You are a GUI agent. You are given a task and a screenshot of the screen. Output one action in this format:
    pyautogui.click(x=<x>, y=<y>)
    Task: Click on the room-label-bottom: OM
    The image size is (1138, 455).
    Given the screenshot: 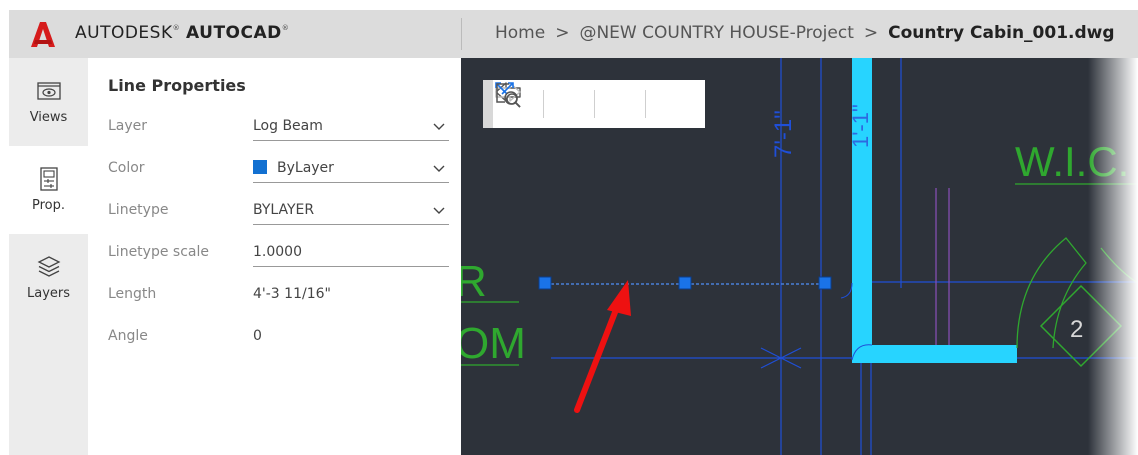 What is the action you would take?
    pyautogui.click(x=493, y=343)
    